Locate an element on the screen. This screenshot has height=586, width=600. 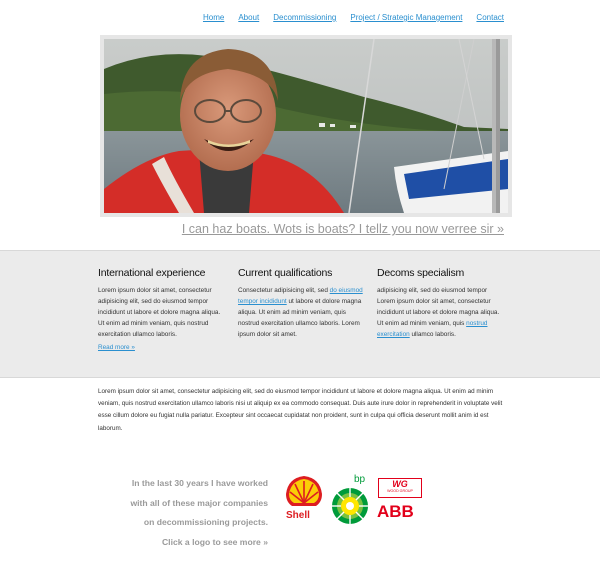
bp-helios-icon is located at coordinates (350, 506).